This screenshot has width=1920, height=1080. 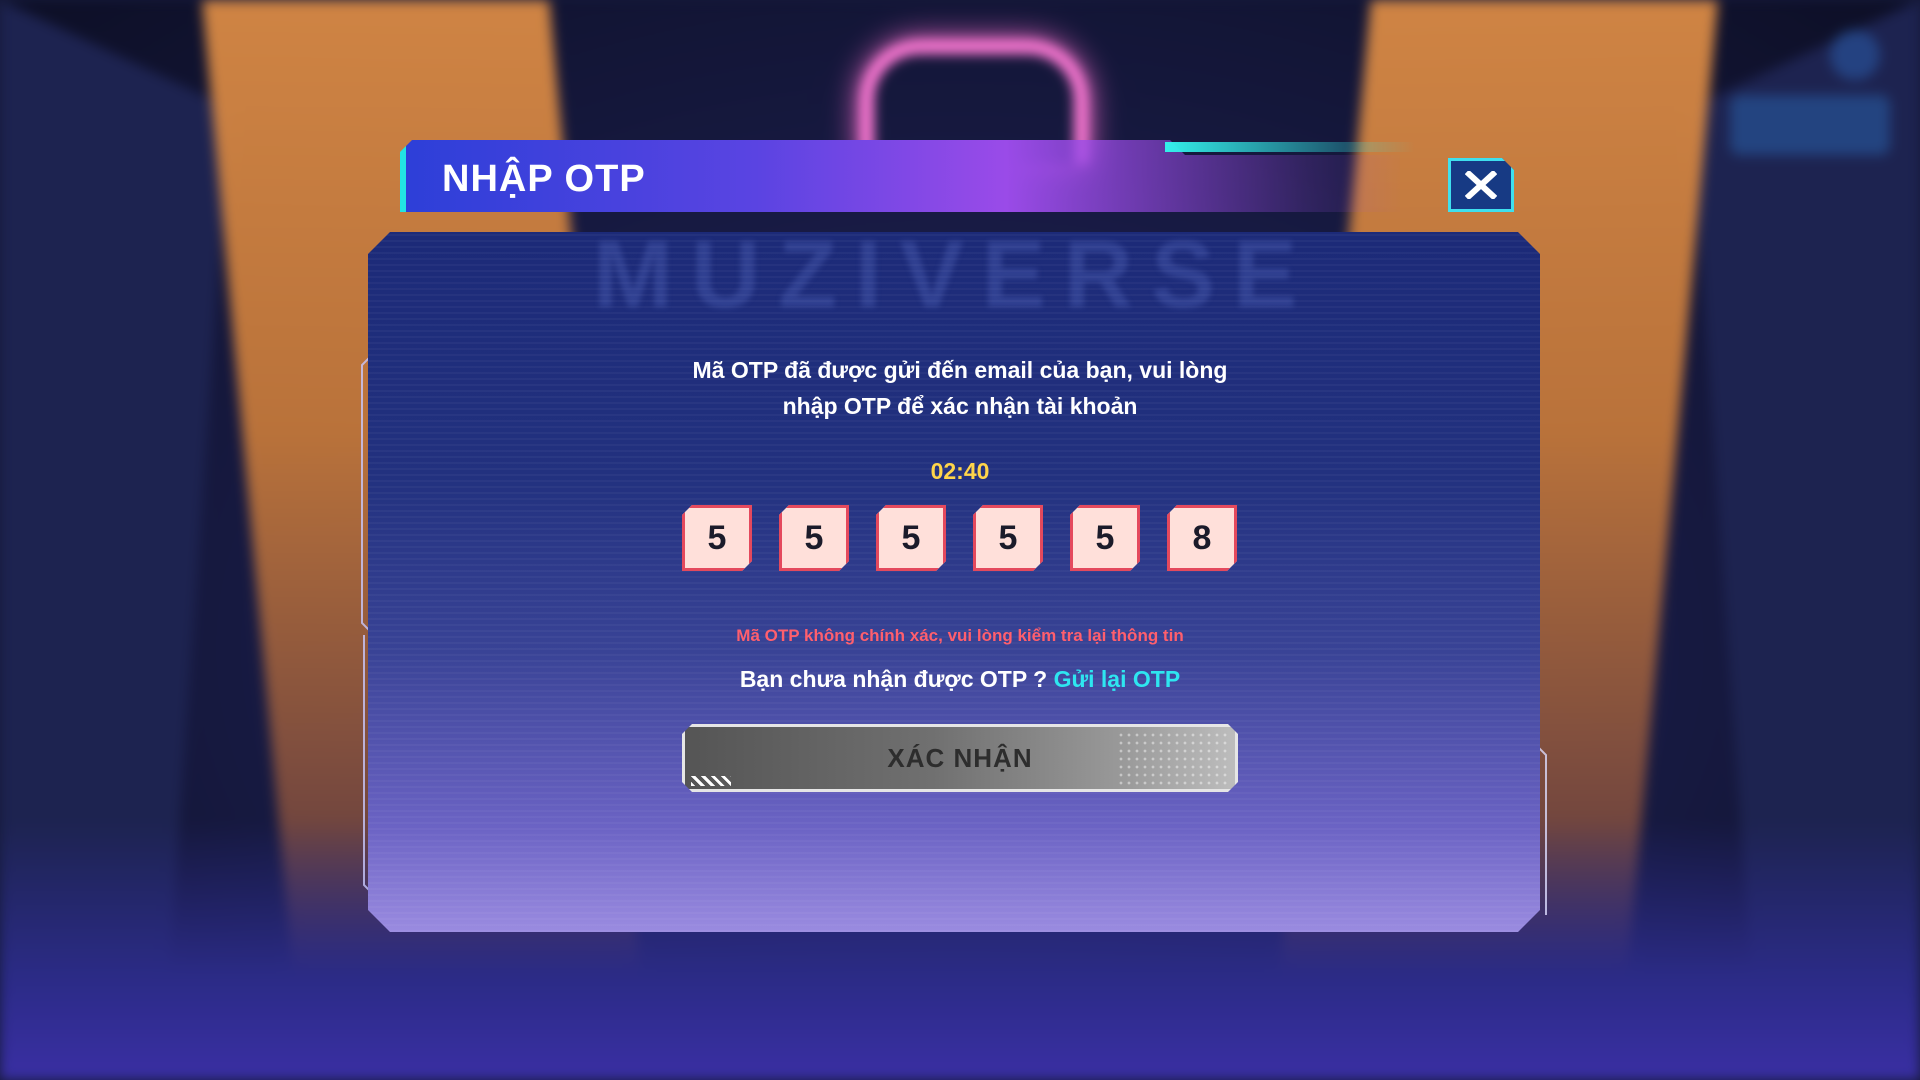 I want to click on button-dot-pattern, so click(x=1172, y=759).